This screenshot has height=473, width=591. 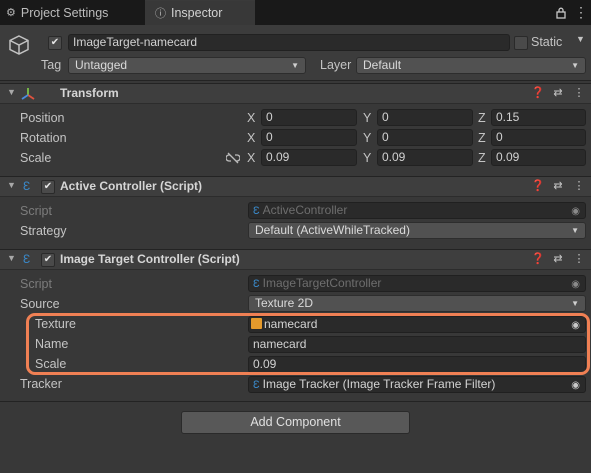 What do you see at coordinates (48, 260) in the screenshot?
I see `image-target-controller-enabled-checkbox: ✔` at bounding box center [48, 260].